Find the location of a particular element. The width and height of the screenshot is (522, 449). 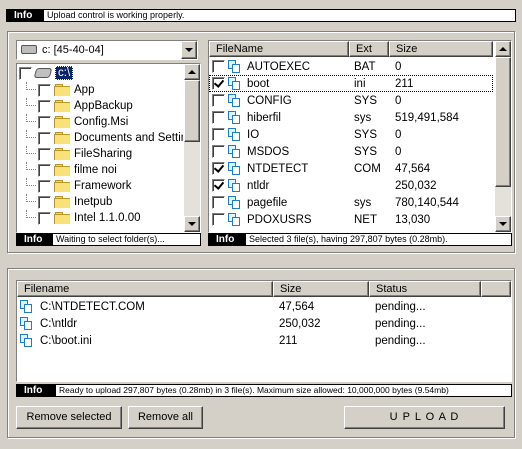

file-list-scrollbar is located at coordinates (503, 136).